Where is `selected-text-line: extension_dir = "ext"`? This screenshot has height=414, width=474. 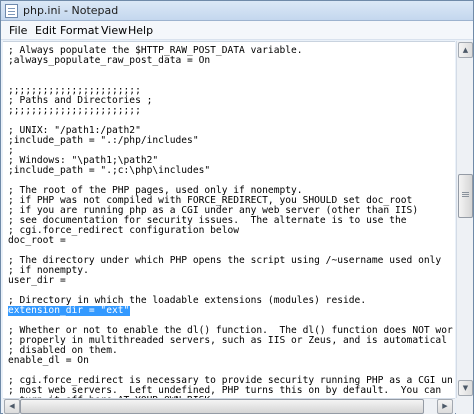
selected-text-line: extension_dir = "ext" is located at coordinates (69, 310).